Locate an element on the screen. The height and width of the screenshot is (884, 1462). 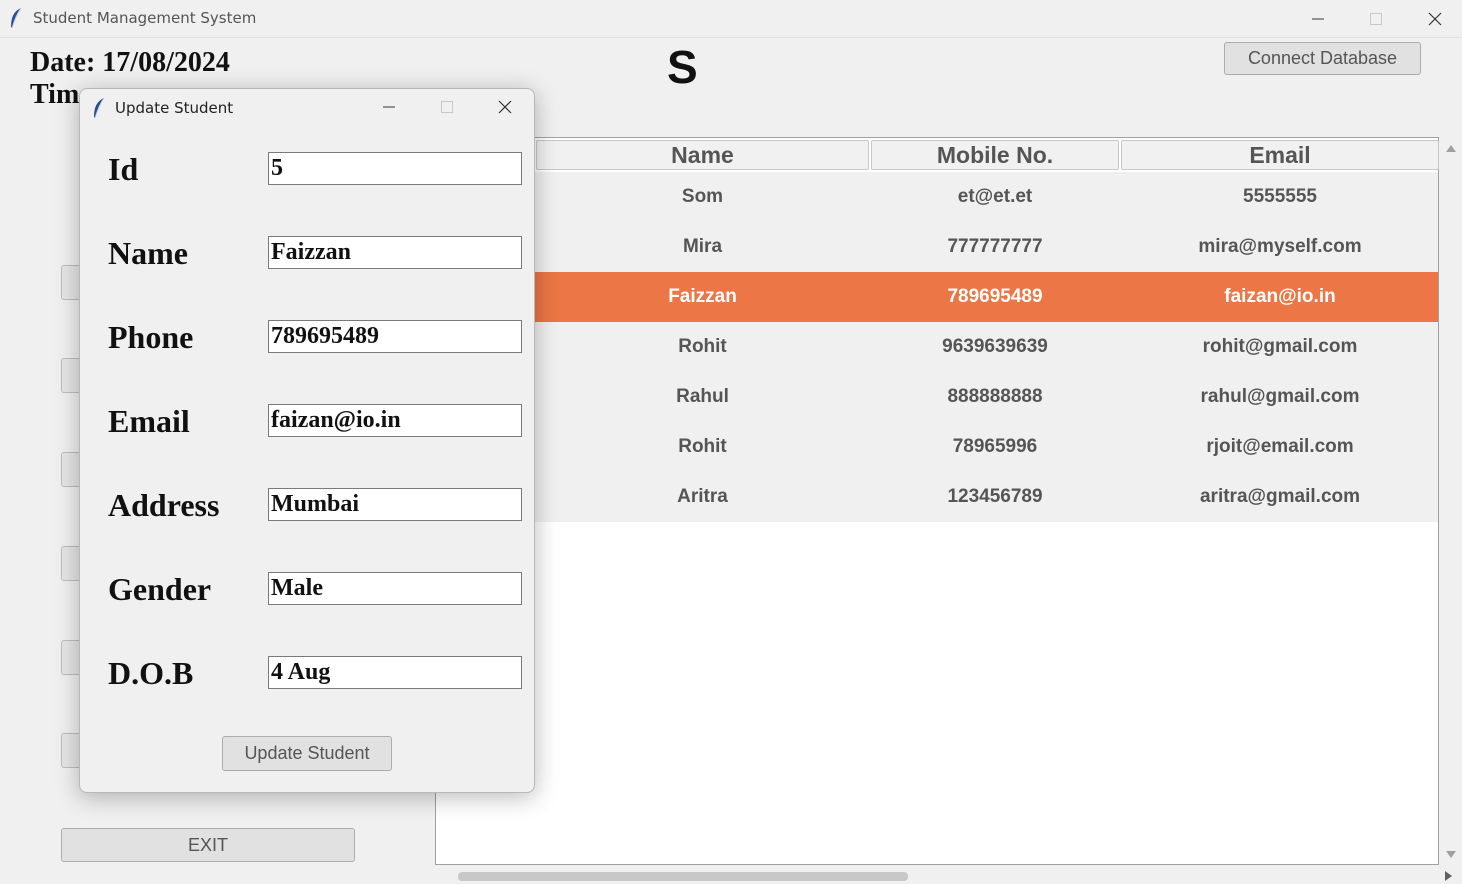
maximize-button is located at coordinates (1376, 18).